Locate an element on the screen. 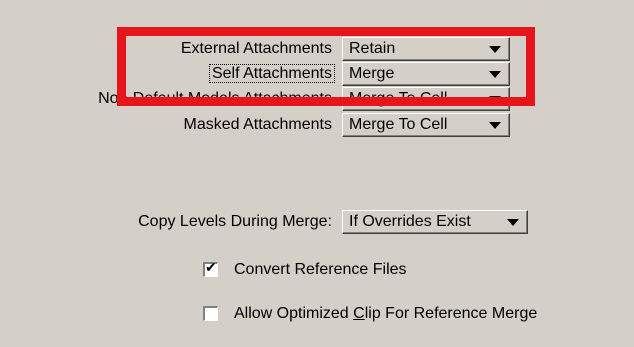  copy-levels-dropdown: If Overrides Exist is located at coordinates (435, 222).